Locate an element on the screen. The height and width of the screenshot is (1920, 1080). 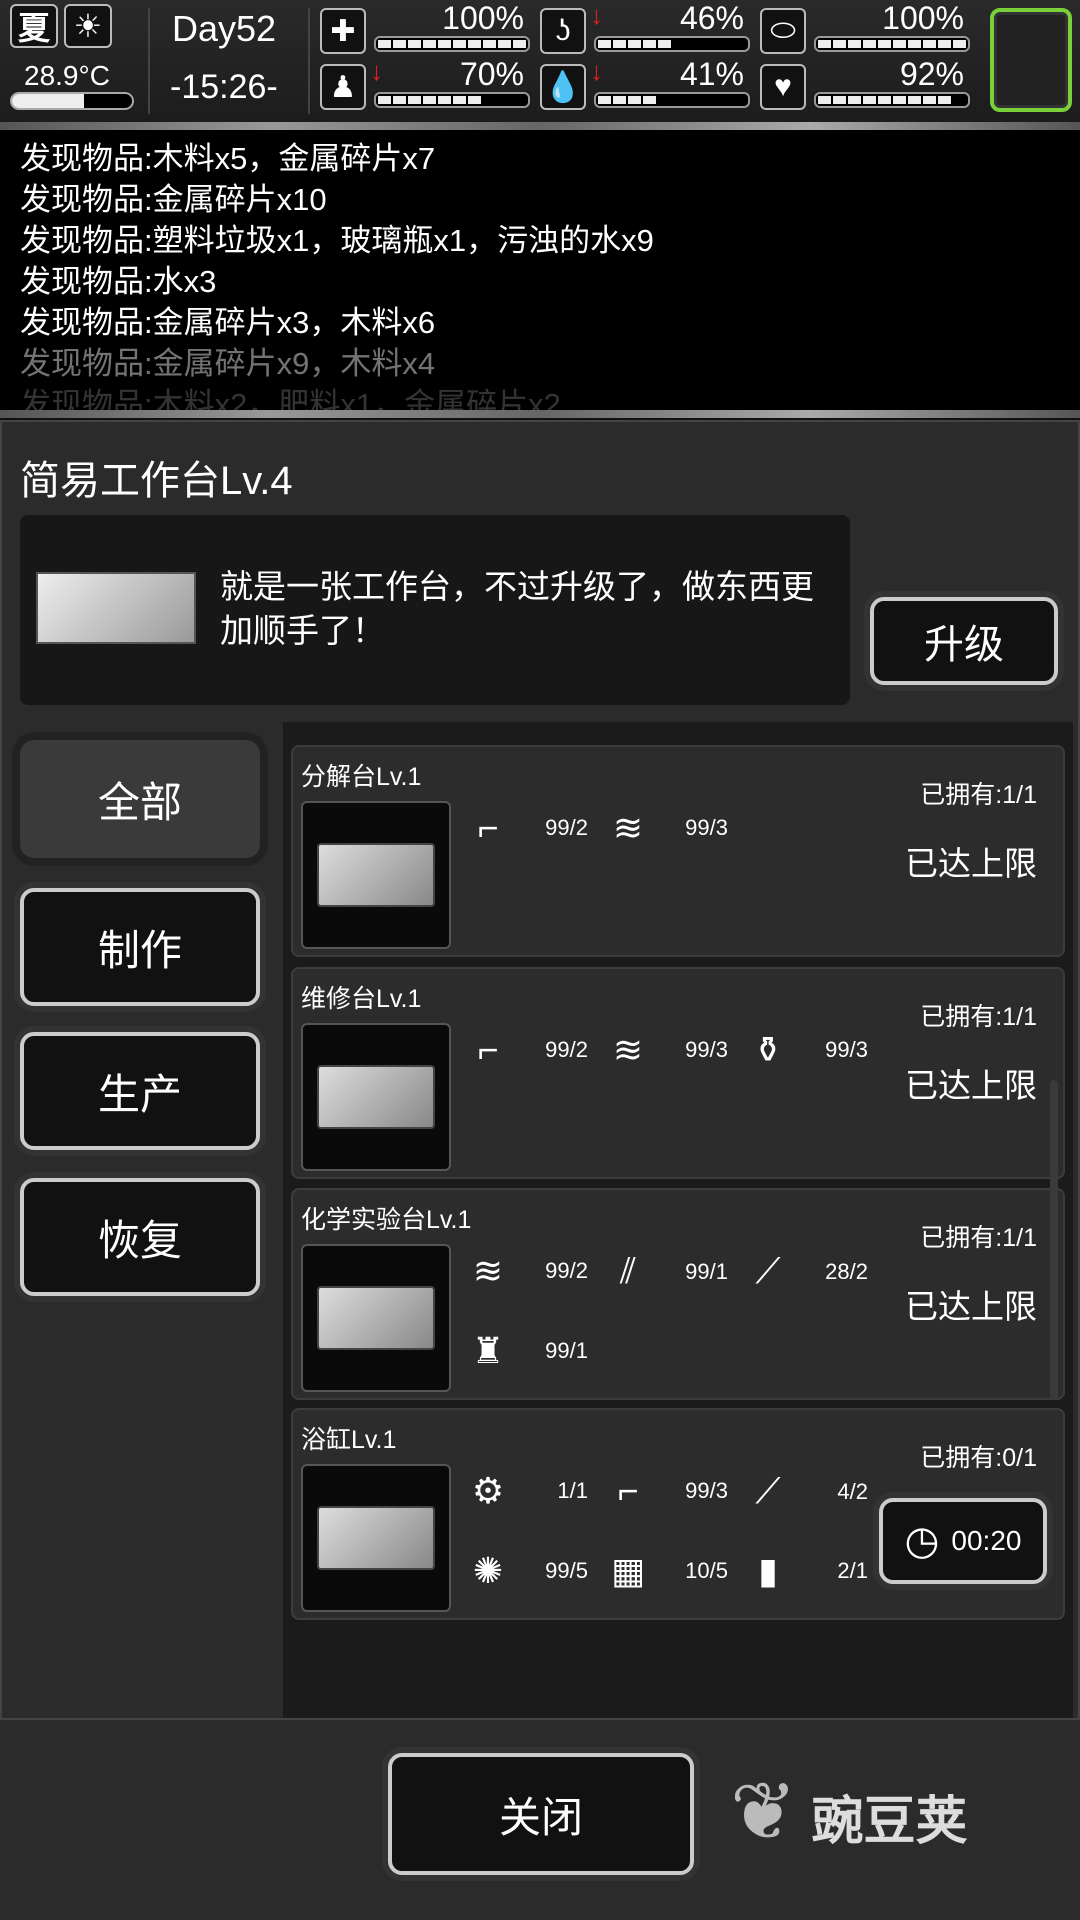
stat-stamina-value: 70% is located at coordinates (491, 74).